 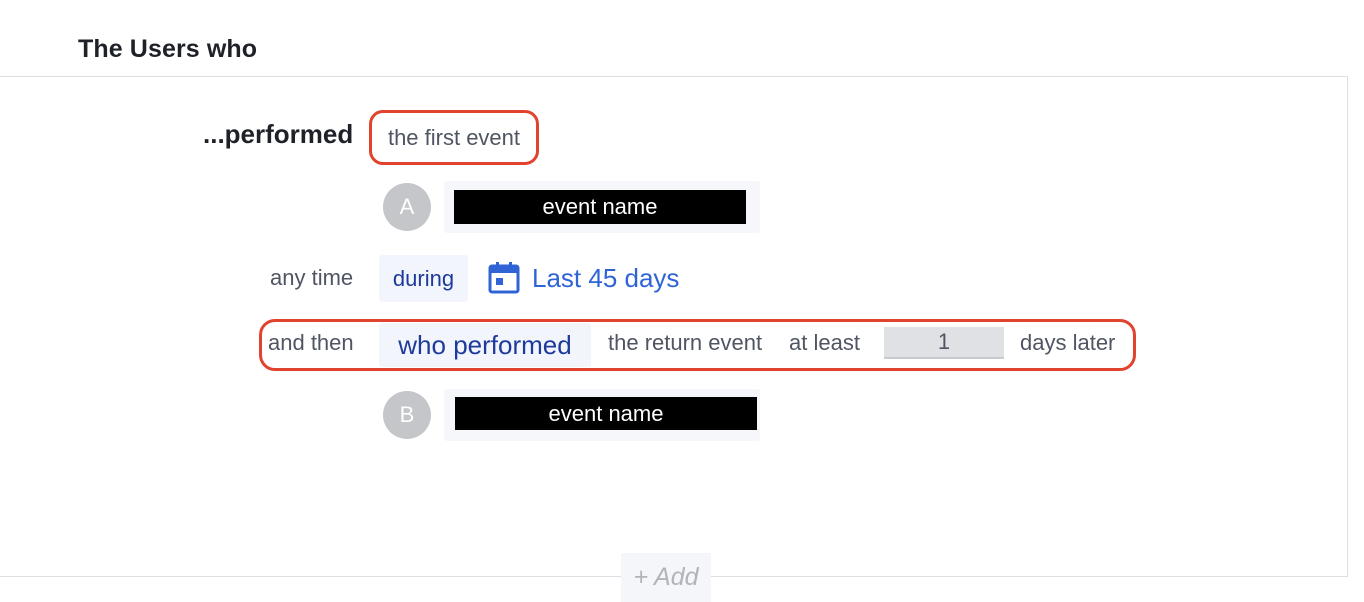 I want to click on event-a-badge: A, so click(x=407, y=207).